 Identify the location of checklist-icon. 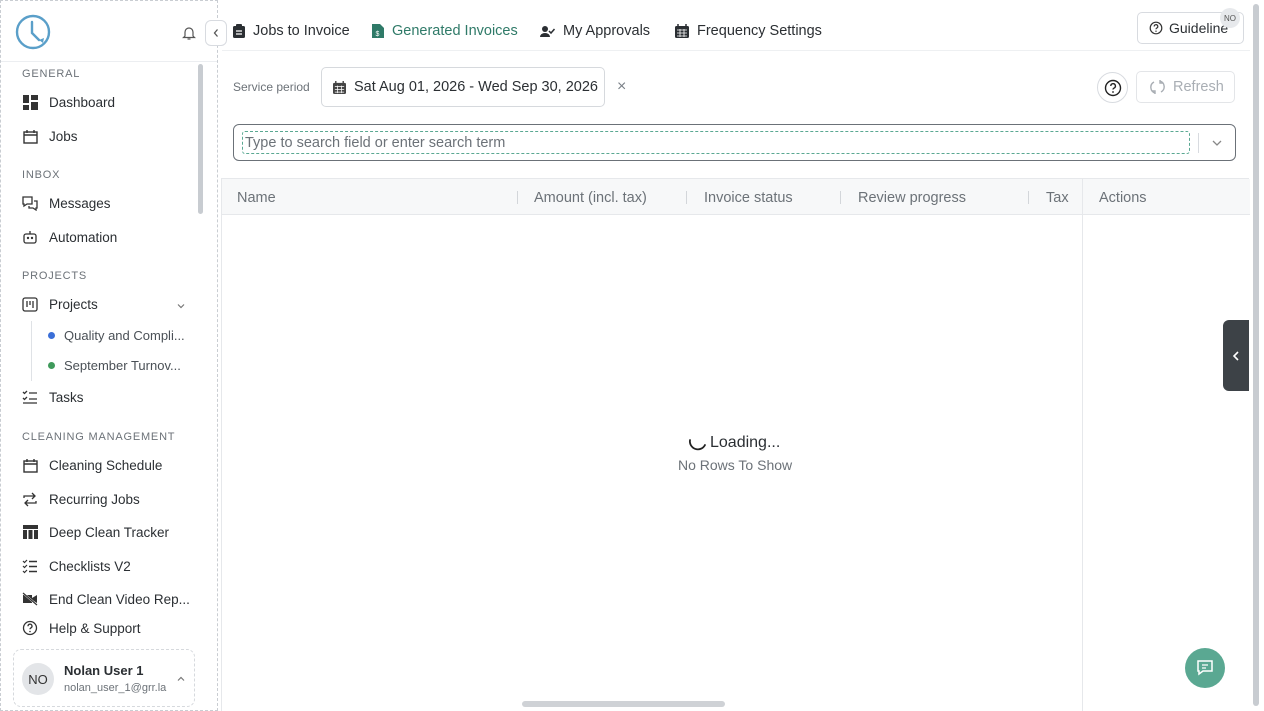
(30, 566).